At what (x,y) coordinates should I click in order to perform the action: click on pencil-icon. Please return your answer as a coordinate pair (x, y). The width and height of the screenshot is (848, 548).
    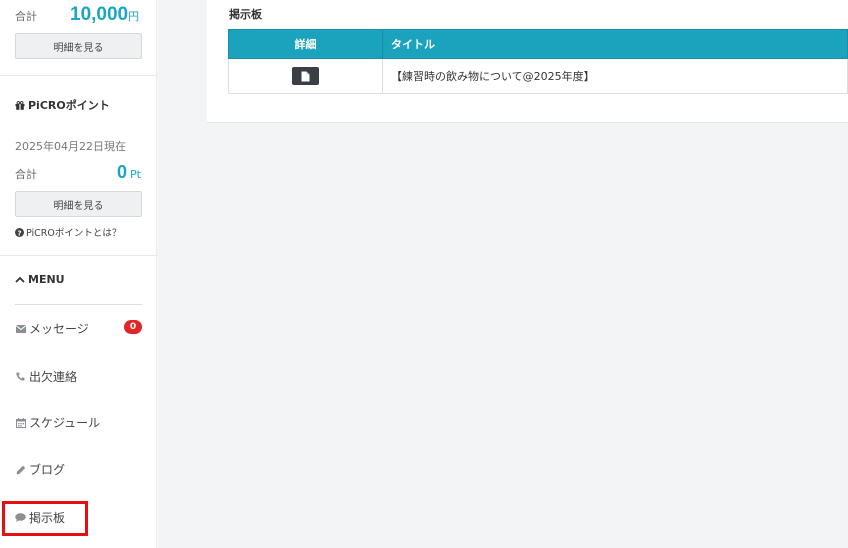
    Looking at the image, I should click on (20, 470).